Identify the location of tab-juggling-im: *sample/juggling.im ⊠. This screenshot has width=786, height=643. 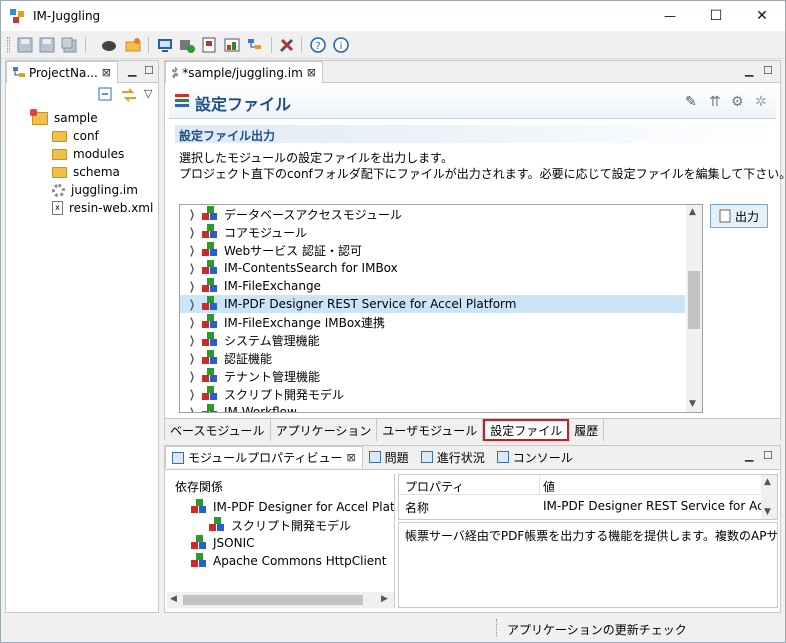
(244, 72).